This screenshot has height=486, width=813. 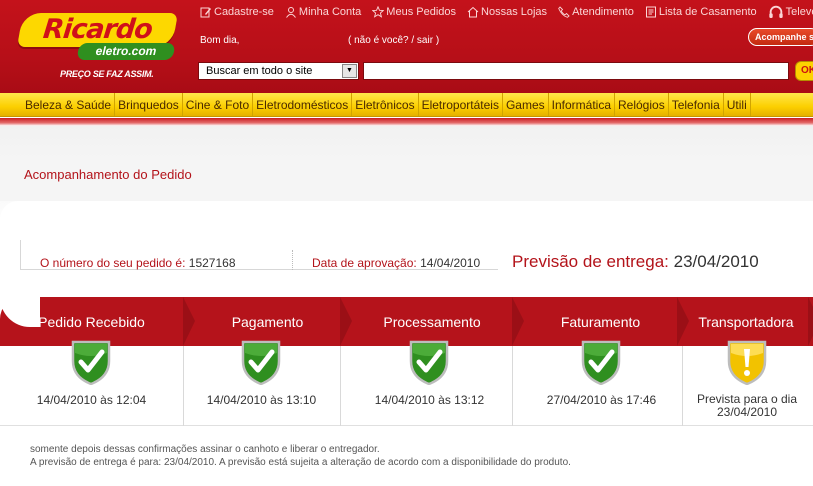 What do you see at coordinates (461, 104) in the screenshot?
I see `category-eletroportateis: Eletroportáteis` at bounding box center [461, 104].